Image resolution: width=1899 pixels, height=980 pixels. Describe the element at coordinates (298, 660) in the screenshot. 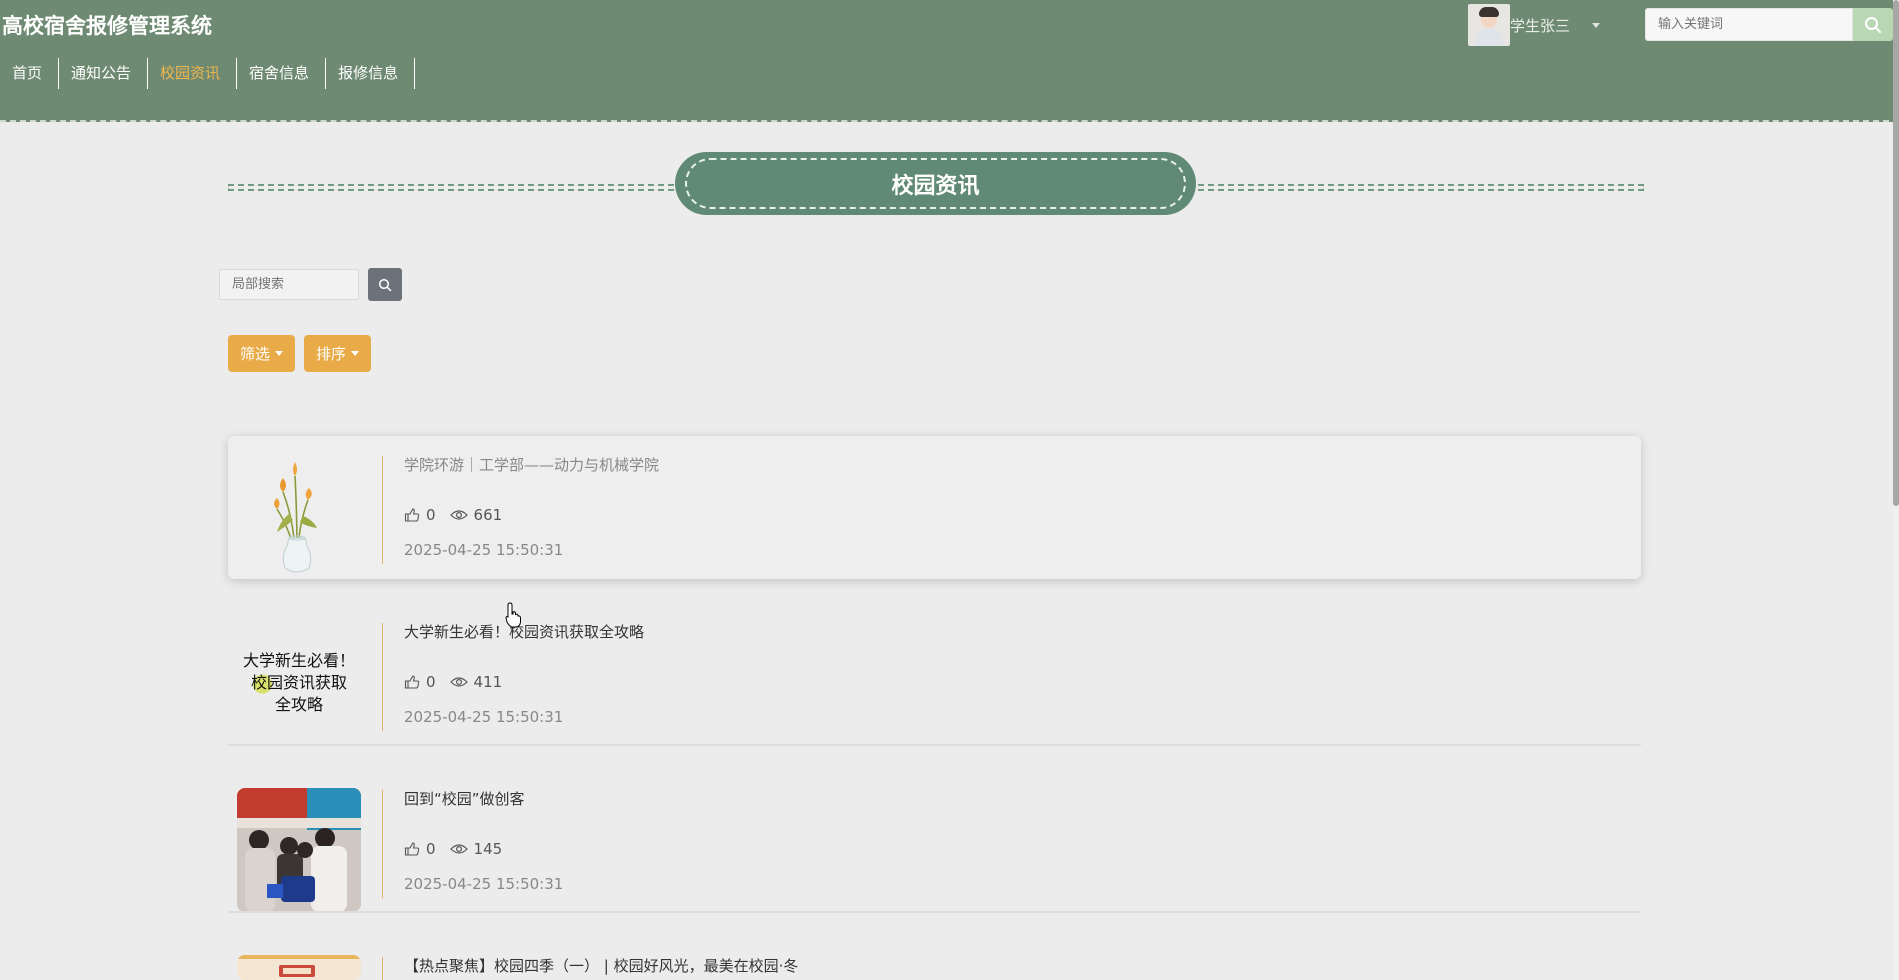

I see `thumbnail-caption: 大学新生必看！` at that location.